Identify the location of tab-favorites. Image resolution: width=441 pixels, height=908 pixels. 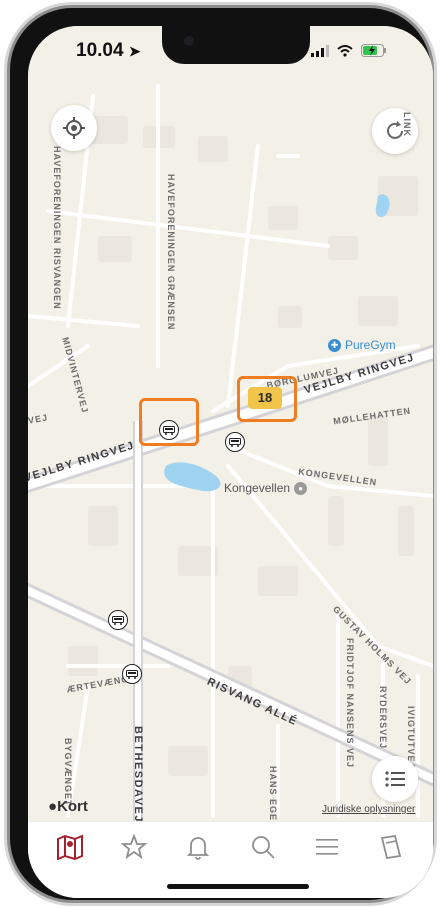
(134, 847).